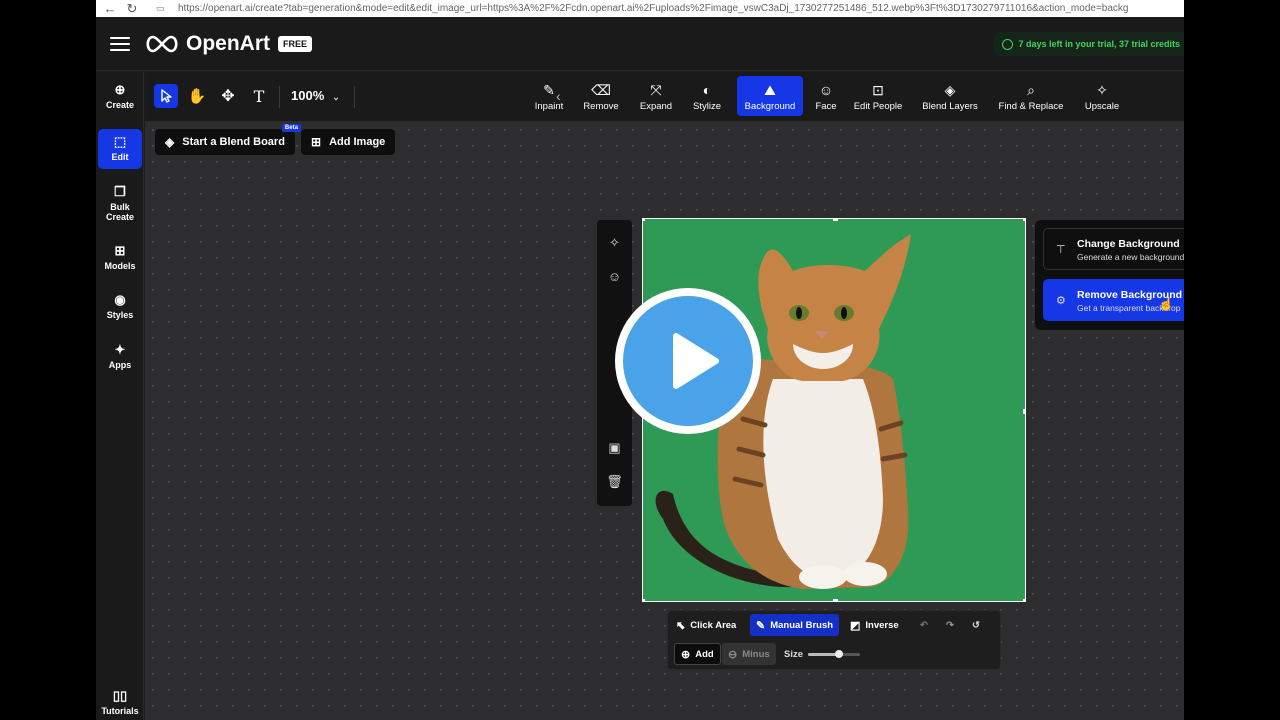 Image resolution: width=1280 pixels, height=720 pixels. I want to click on redo-button: ↷, so click(950, 625).